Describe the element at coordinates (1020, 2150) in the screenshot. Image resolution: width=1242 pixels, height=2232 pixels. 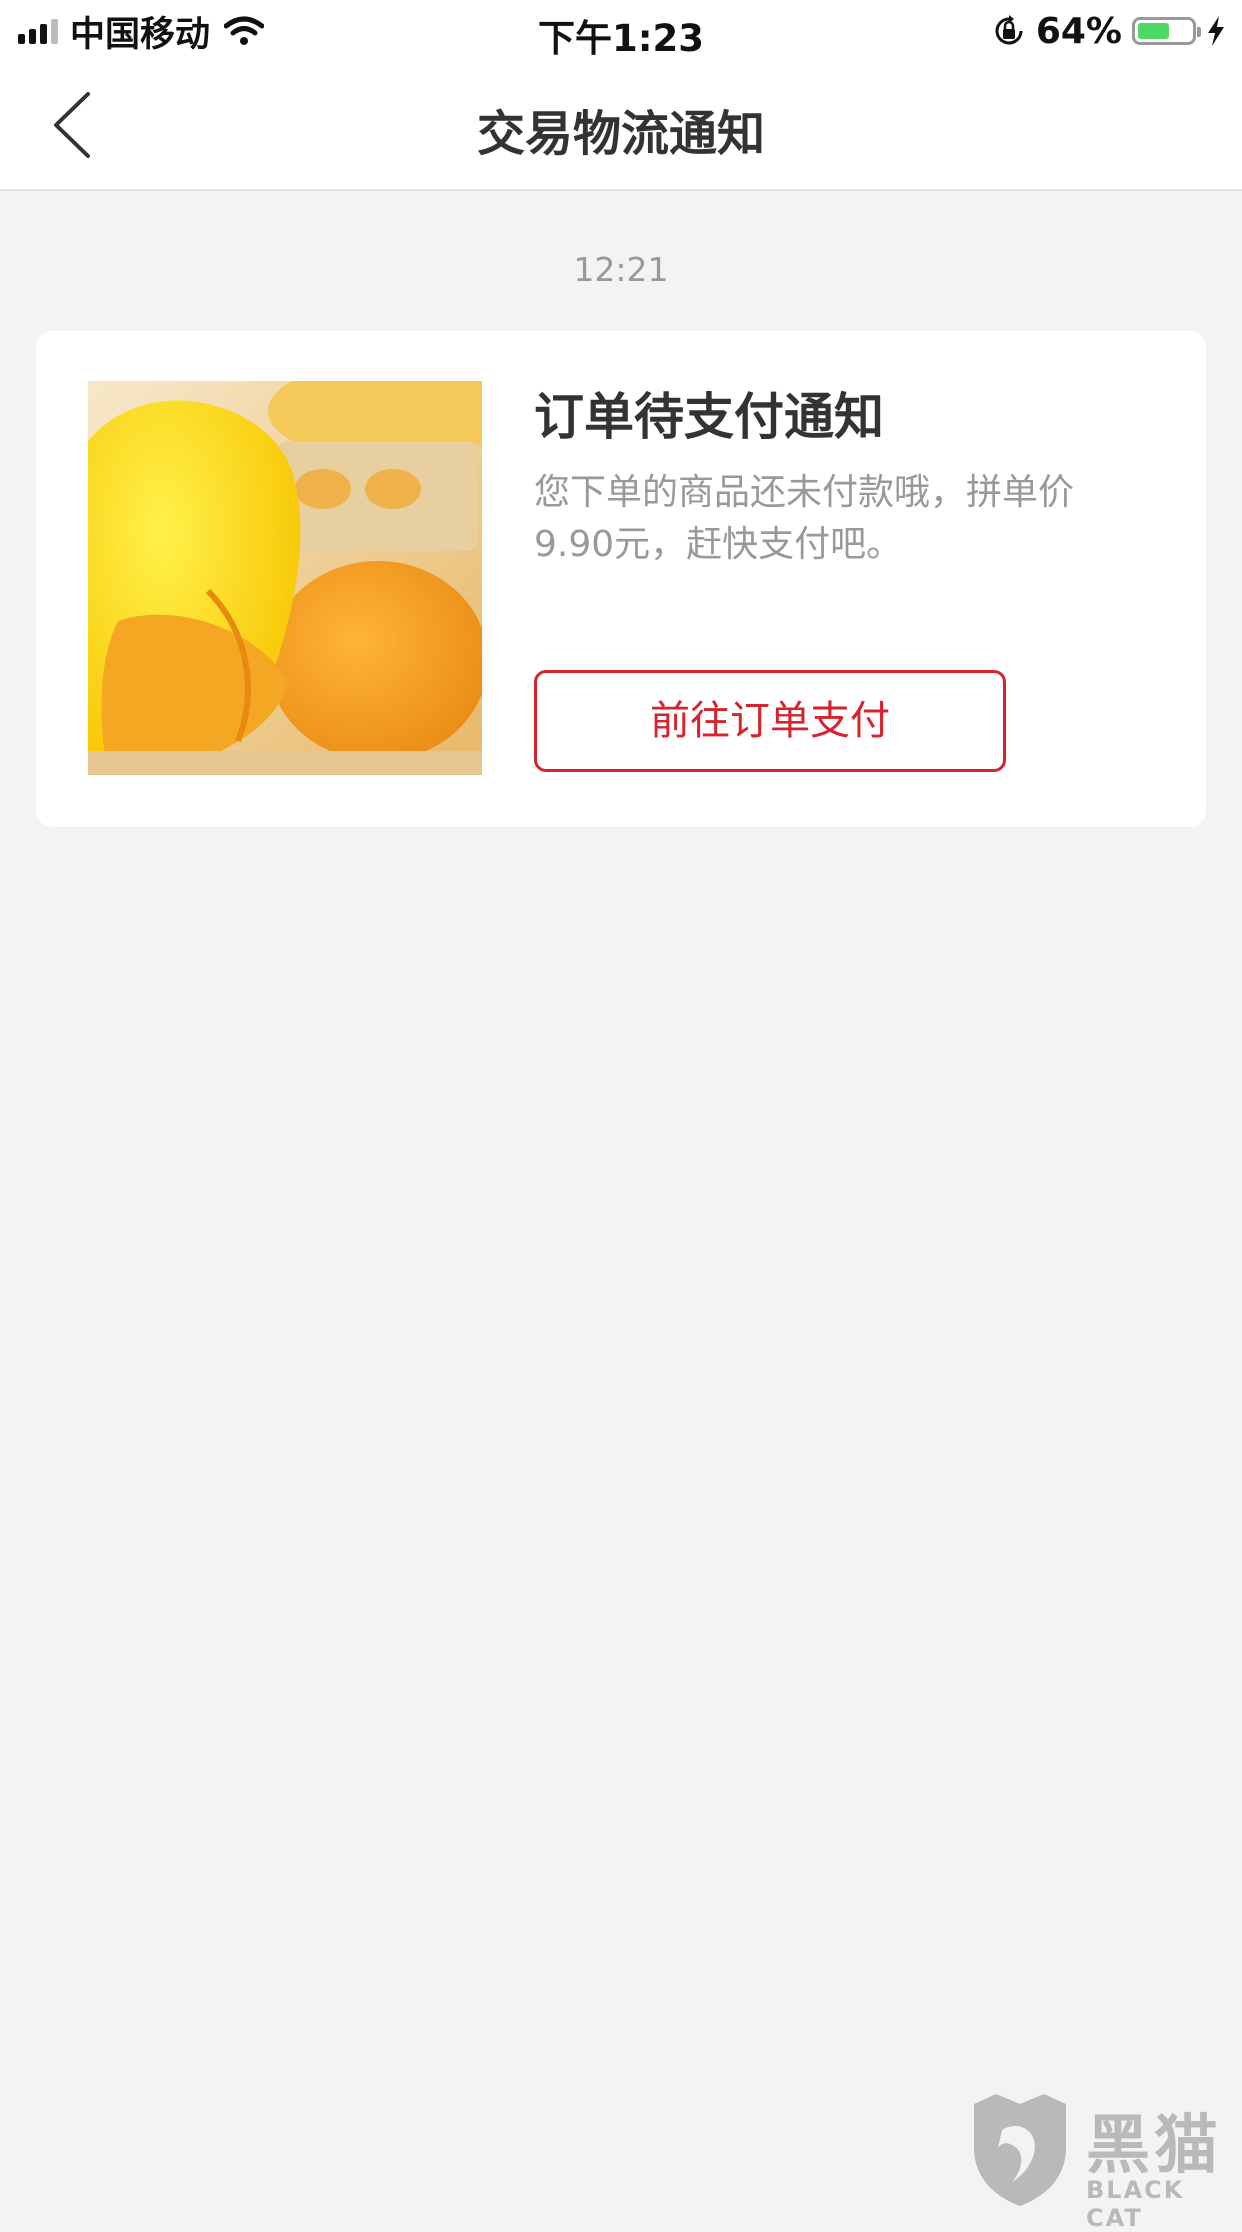
I see `cat-shield-logo-icon` at that location.